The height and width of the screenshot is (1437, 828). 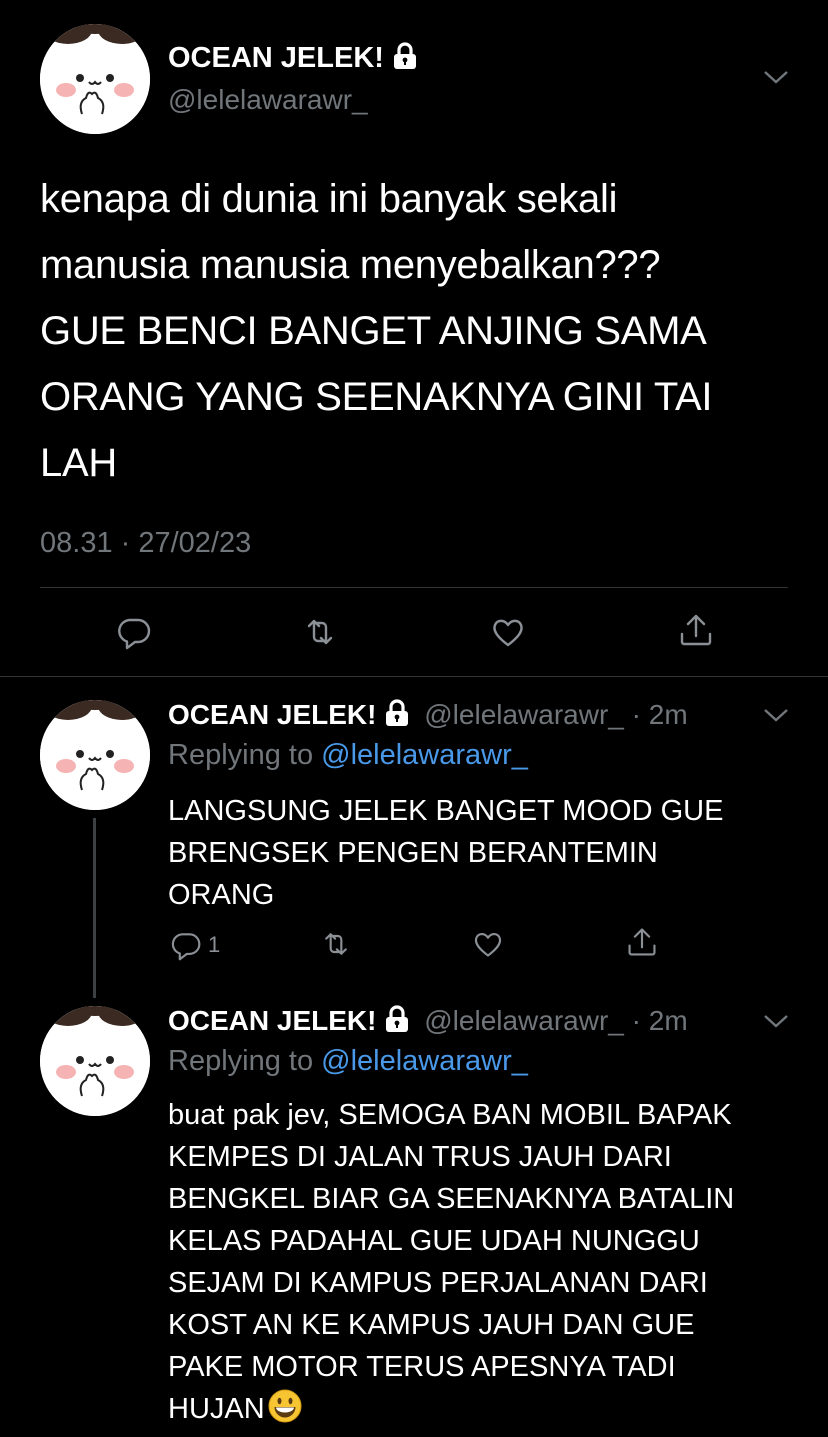 What do you see at coordinates (434, 1241) in the screenshot?
I see `reply-line: KELAS PADAHAL GUE UDAH NUNGGU` at bounding box center [434, 1241].